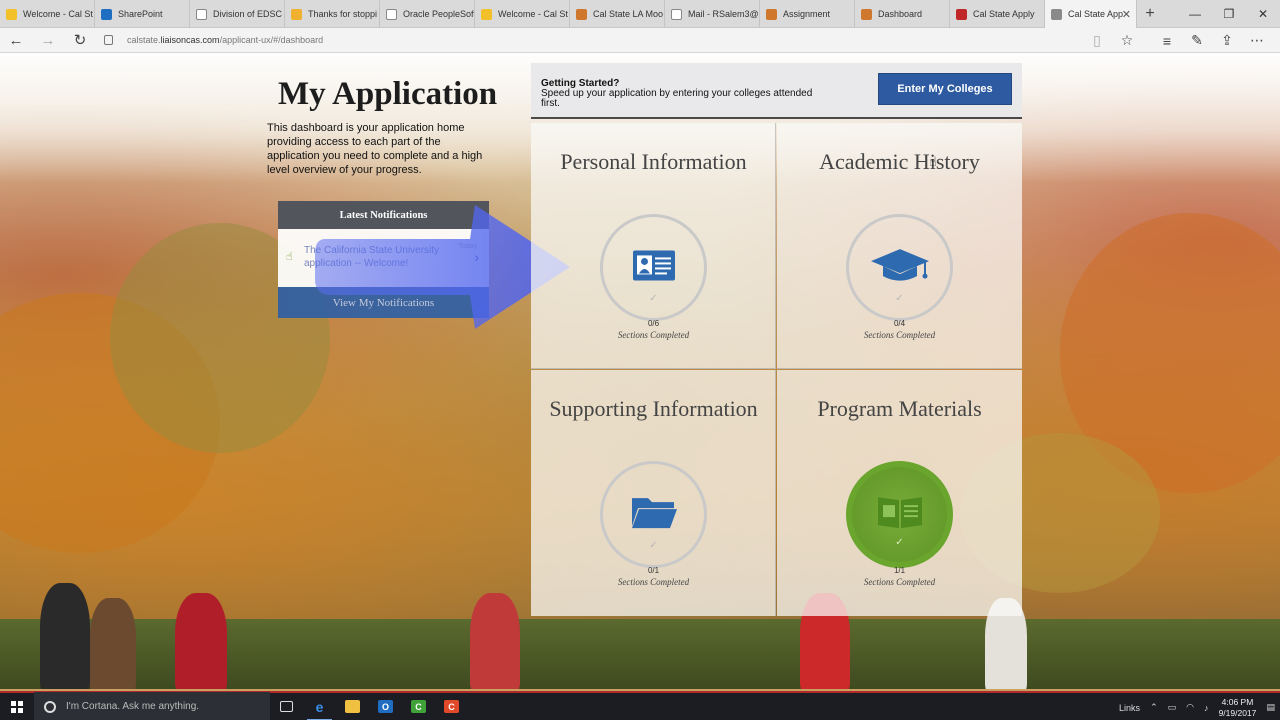  I want to click on cortana-icon, so click(50, 706).